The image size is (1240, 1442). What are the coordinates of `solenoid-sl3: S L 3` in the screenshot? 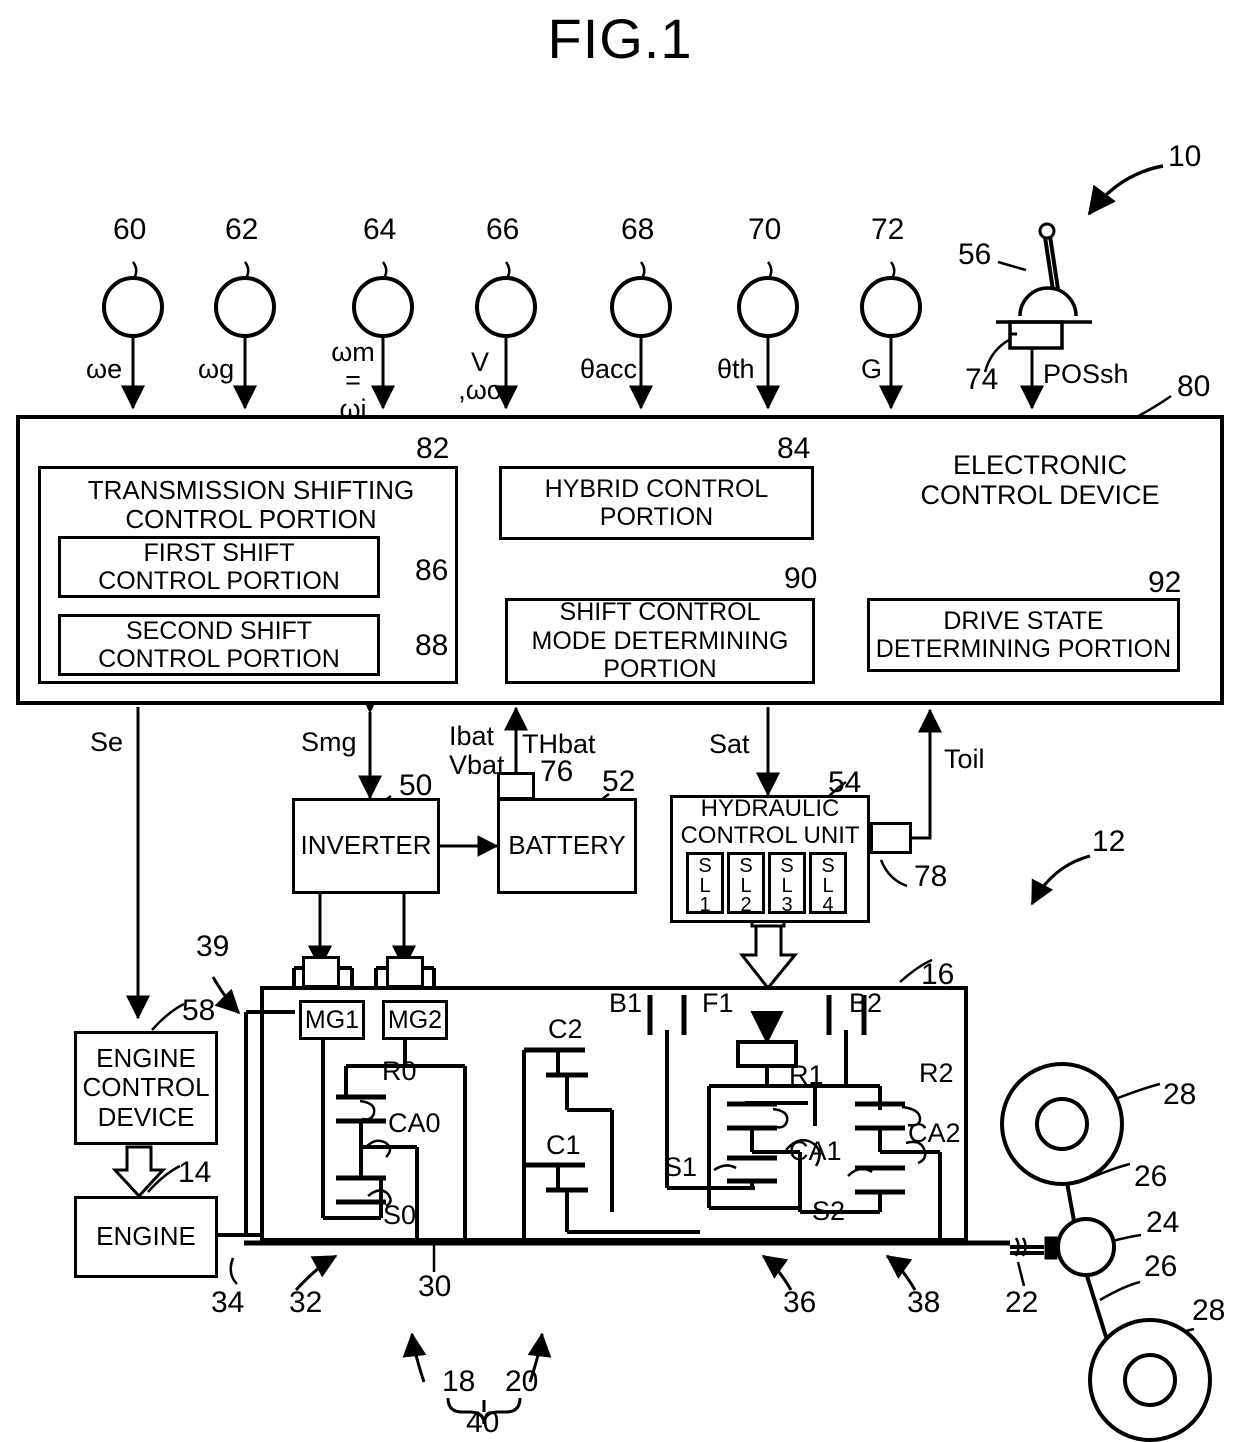 It's located at (787, 883).